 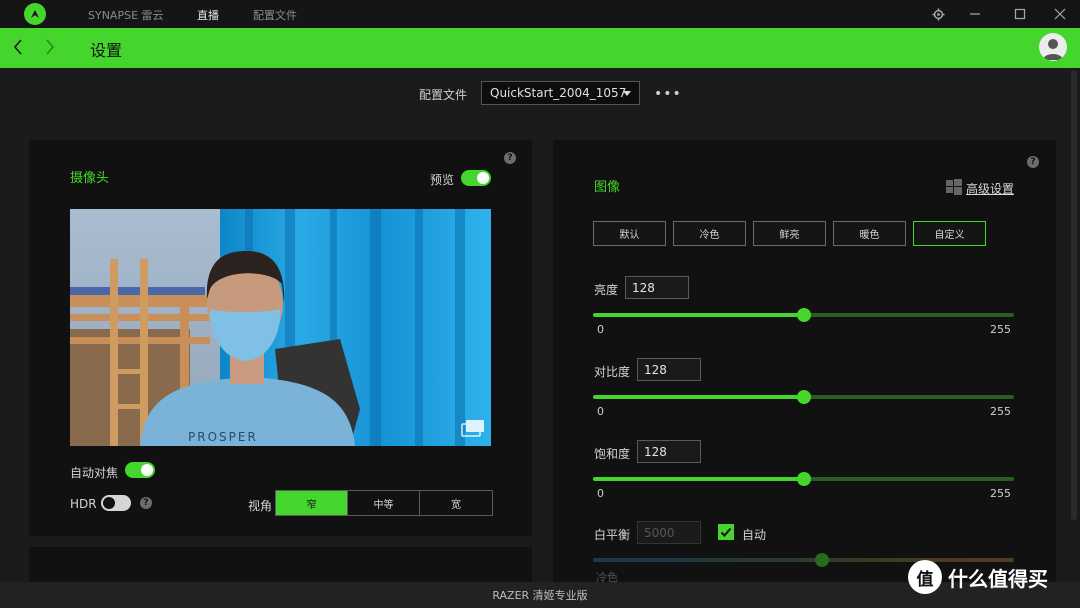 What do you see at coordinates (1053, 47) in the screenshot?
I see `avatar` at bounding box center [1053, 47].